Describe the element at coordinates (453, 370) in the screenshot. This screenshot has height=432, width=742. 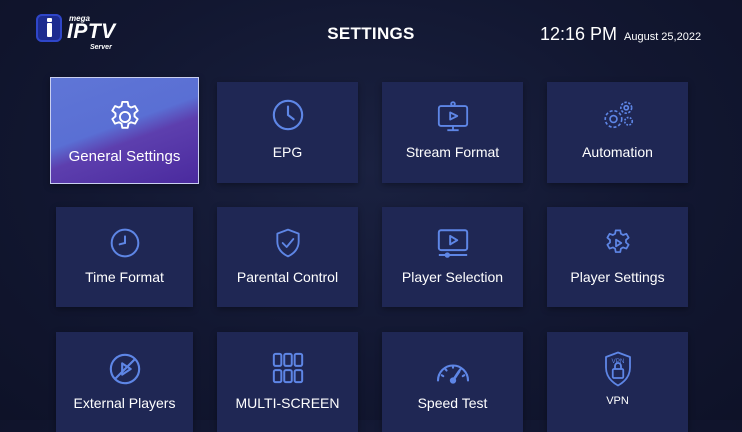
I see `speedometer-icon` at that location.